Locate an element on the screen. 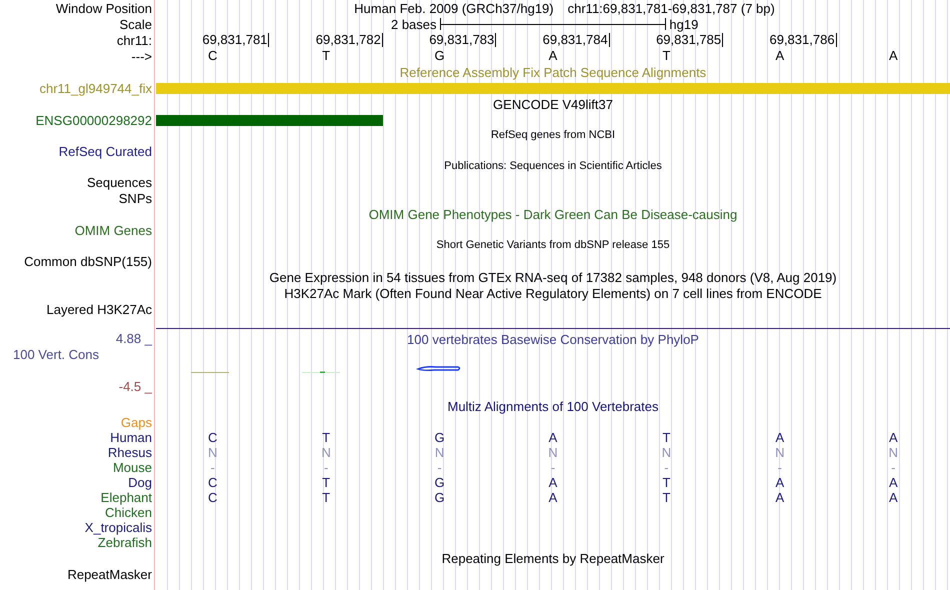 The image size is (950, 590). coordinate-label: 69,831,781 is located at coordinates (236, 40).